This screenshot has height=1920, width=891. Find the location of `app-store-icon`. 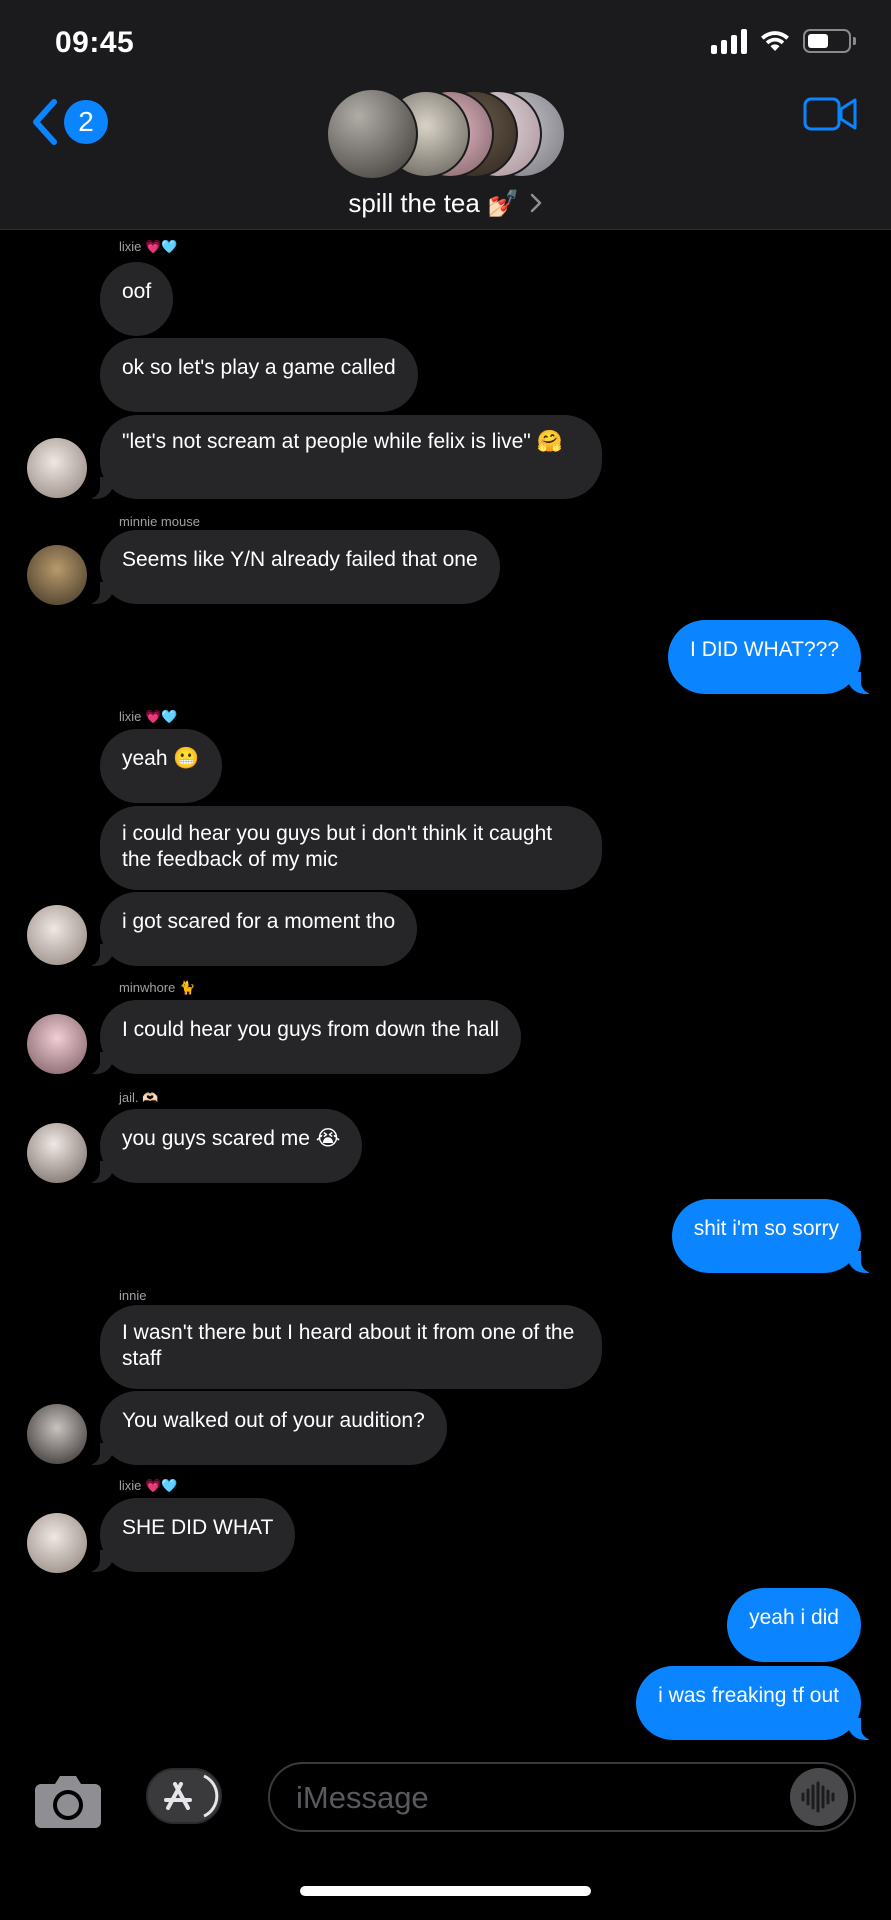

app-store-icon is located at coordinates (186, 1796).